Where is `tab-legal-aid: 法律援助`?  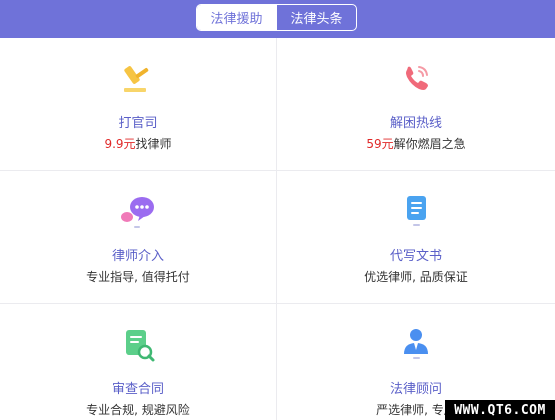
tab-legal-aid: 法律援助 is located at coordinates (236, 17).